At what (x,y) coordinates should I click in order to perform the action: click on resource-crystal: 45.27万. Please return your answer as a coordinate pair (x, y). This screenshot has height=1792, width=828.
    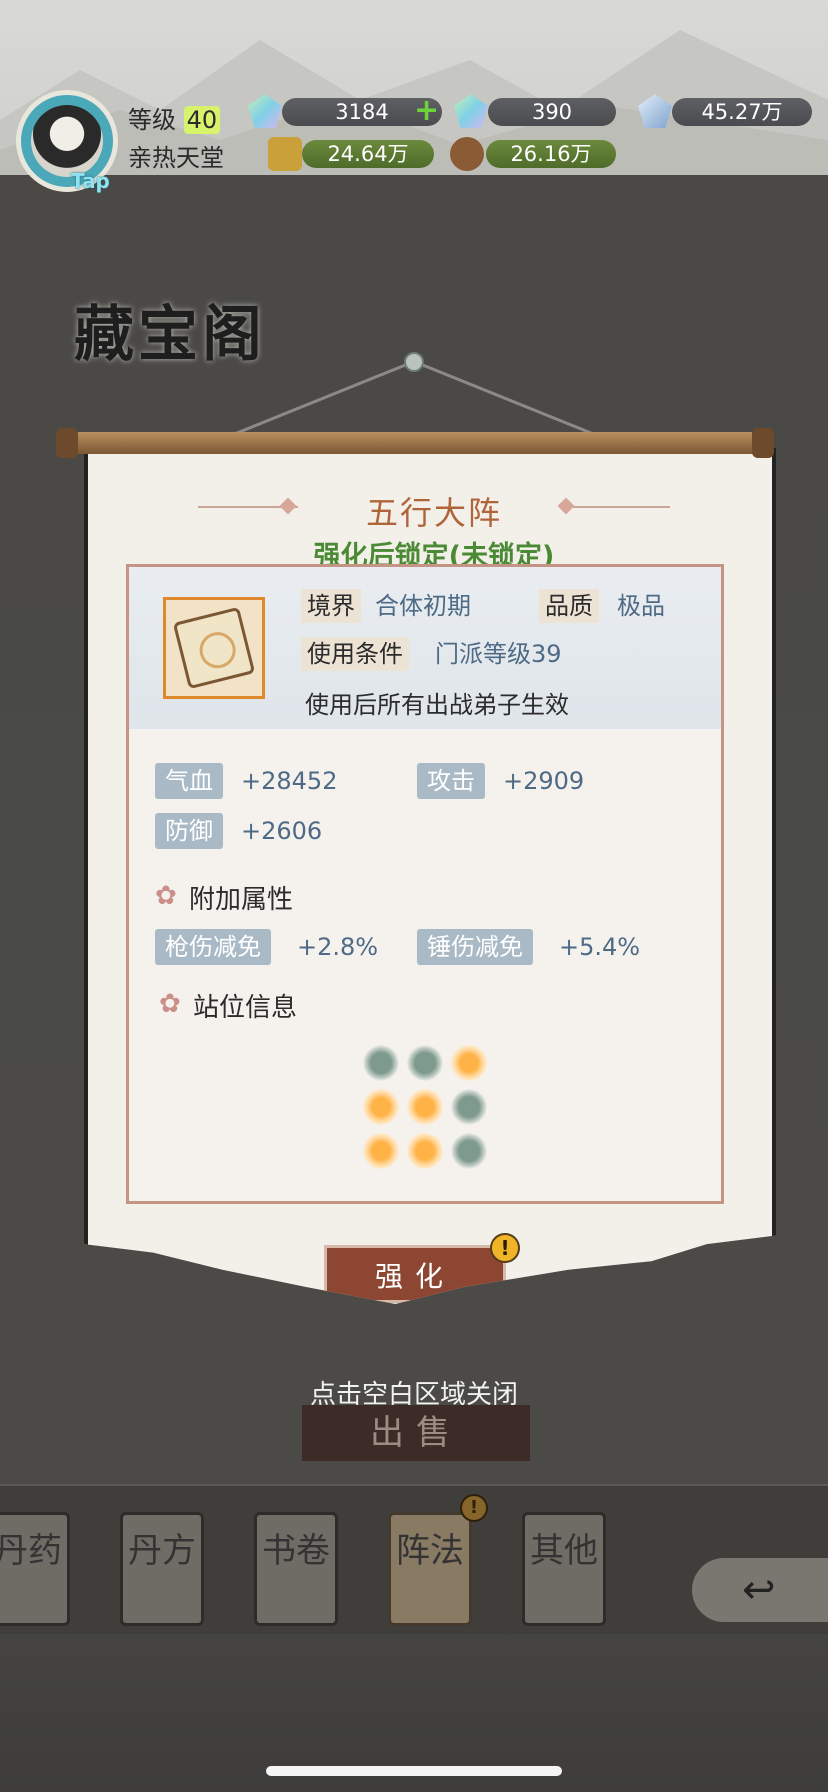
    Looking at the image, I should click on (742, 112).